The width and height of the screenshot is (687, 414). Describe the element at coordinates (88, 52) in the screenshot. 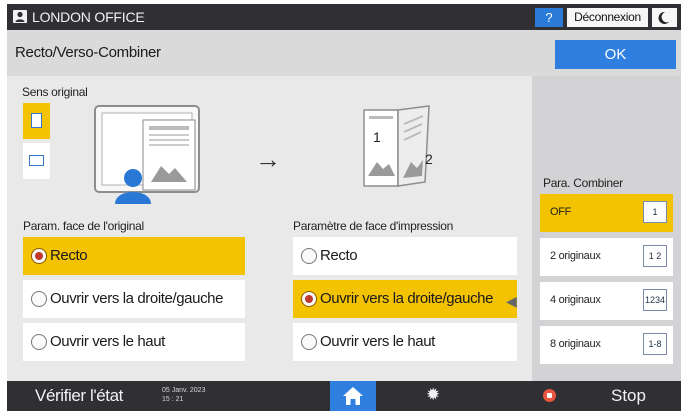

I see `page-title: Recto/Verso-Combiner` at that location.